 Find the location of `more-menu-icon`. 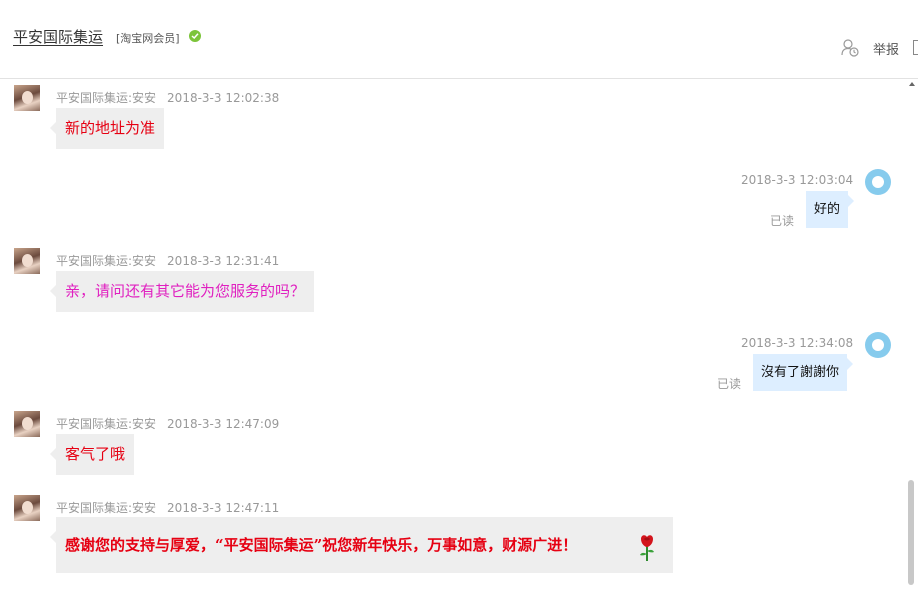

more-menu-icon is located at coordinates (915, 47).